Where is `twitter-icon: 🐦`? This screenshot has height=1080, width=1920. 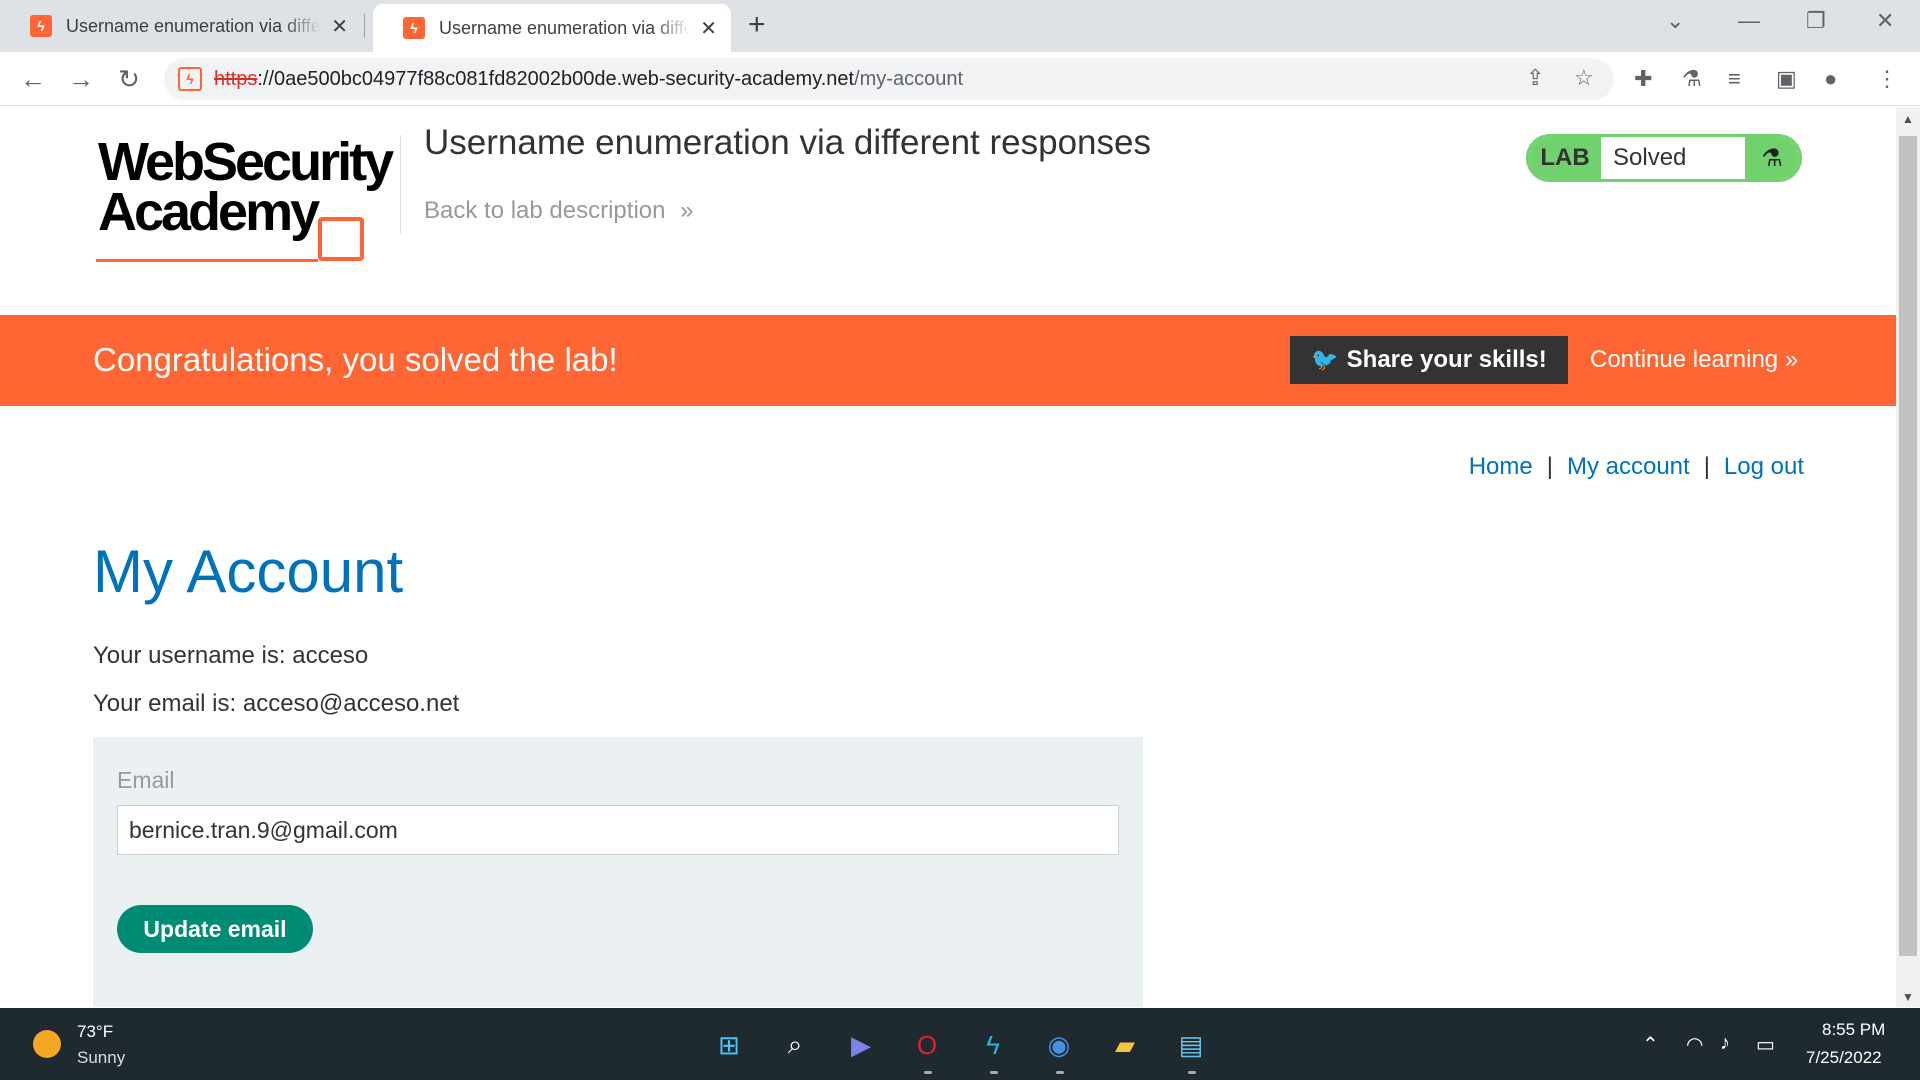 twitter-icon: 🐦 is located at coordinates (1325, 359).